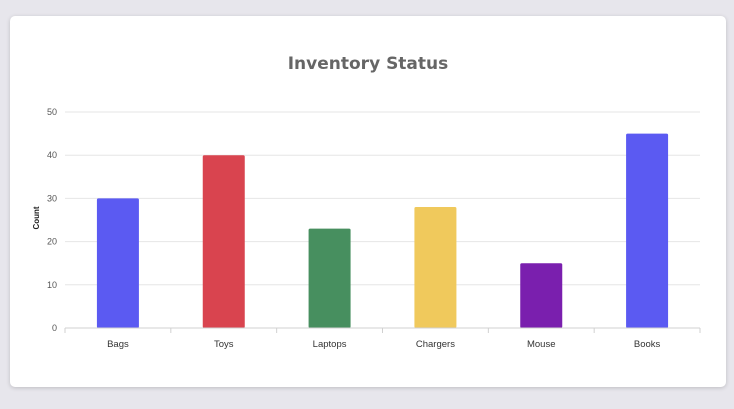 The width and height of the screenshot is (734, 409). I want to click on y-tick-label: 10, so click(52, 285).